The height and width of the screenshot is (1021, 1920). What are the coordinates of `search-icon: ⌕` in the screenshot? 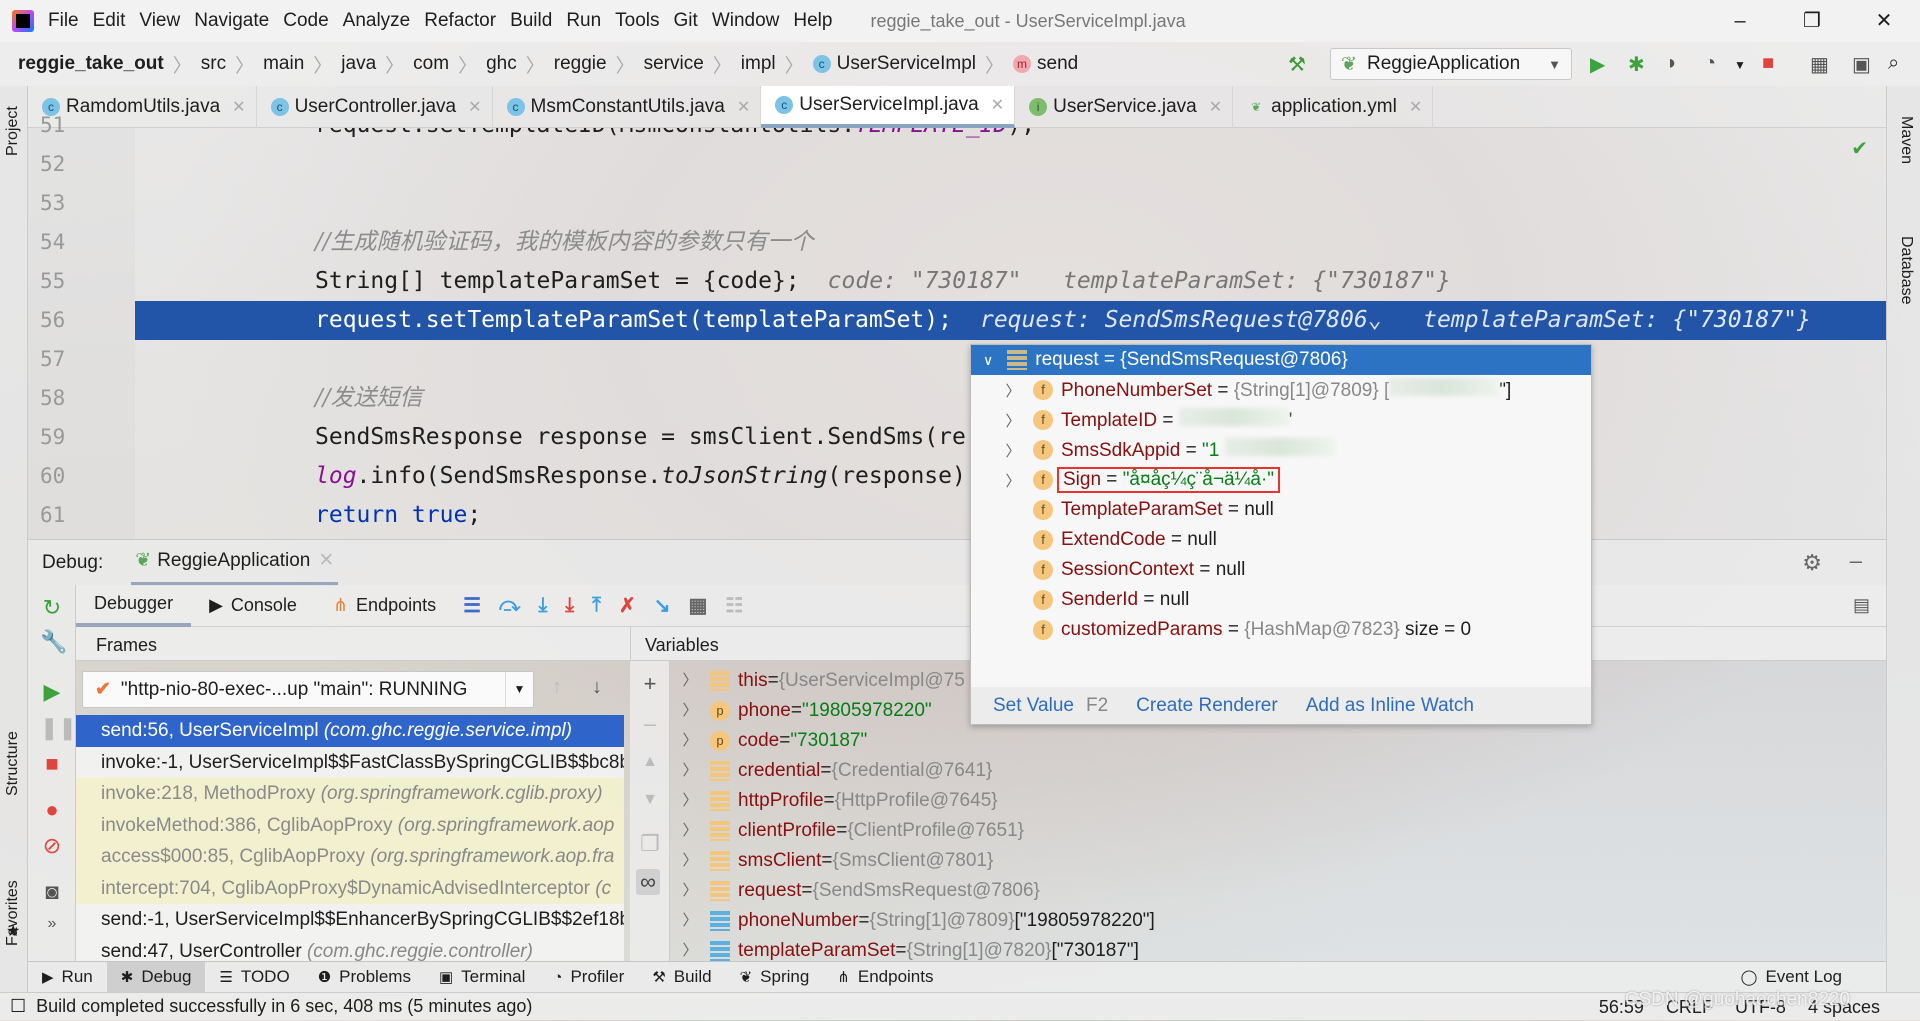 It's located at (1893, 63).